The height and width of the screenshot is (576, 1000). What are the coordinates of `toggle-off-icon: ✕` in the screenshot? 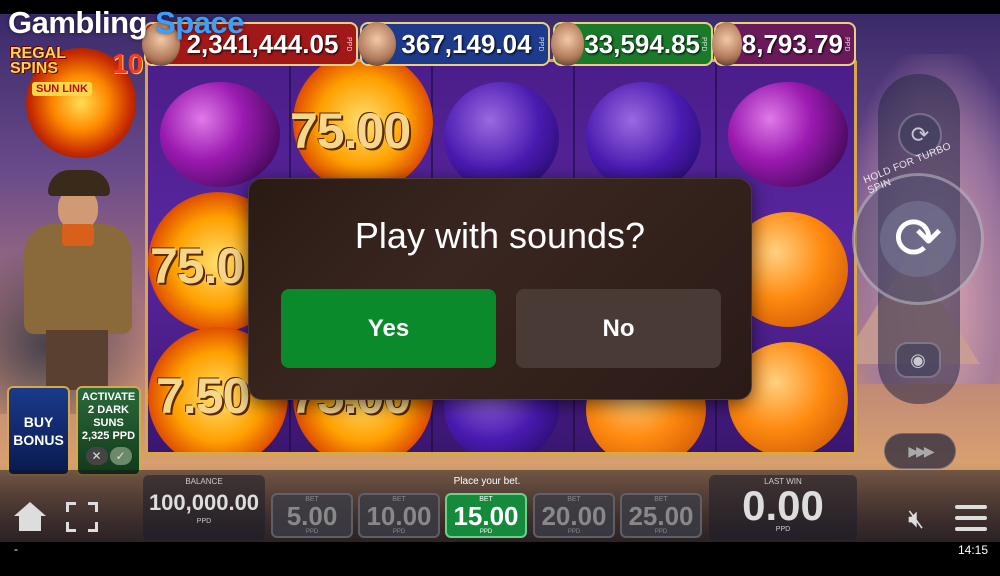 It's located at (96, 456).